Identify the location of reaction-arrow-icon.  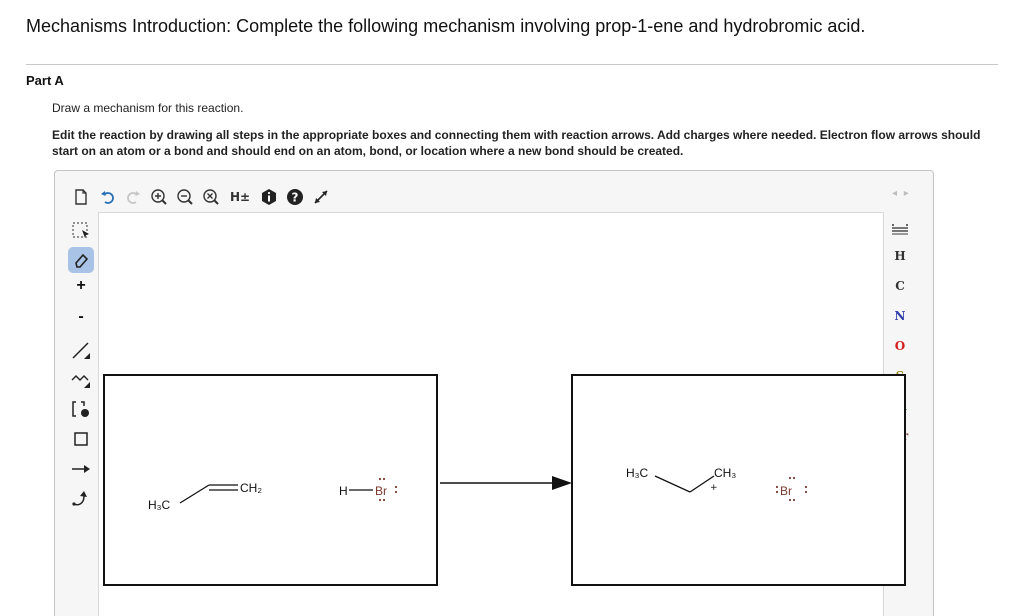
(81, 469).